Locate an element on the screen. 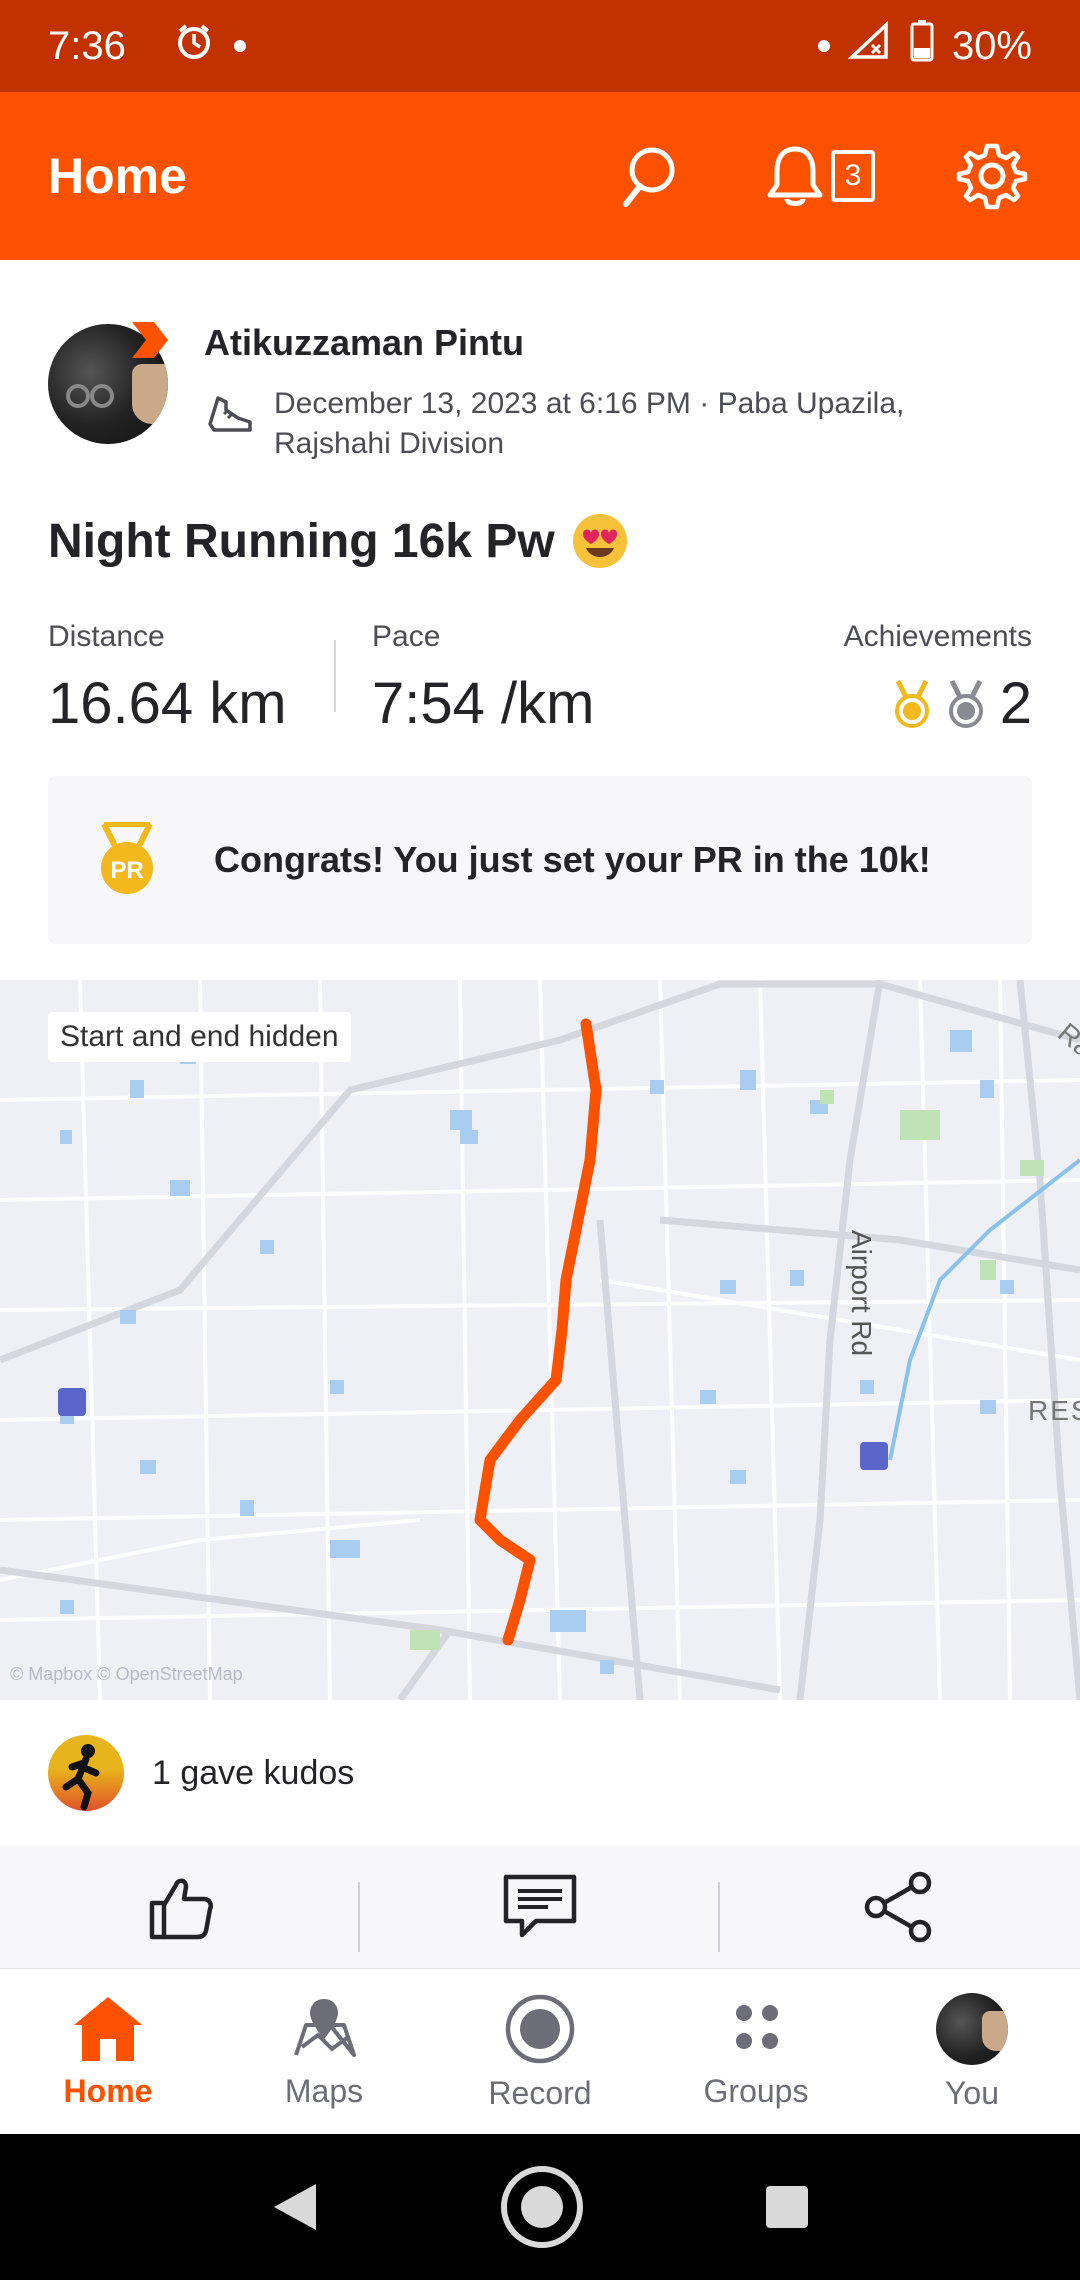  comment-icon is located at coordinates (540, 1906).